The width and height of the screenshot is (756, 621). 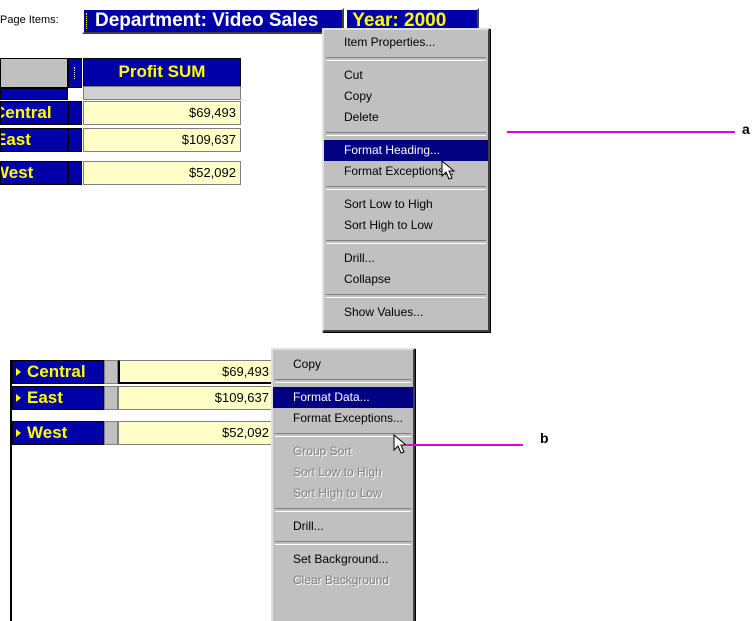 I want to click on menu-item-clear-background: Clear Background, so click(x=341, y=580).